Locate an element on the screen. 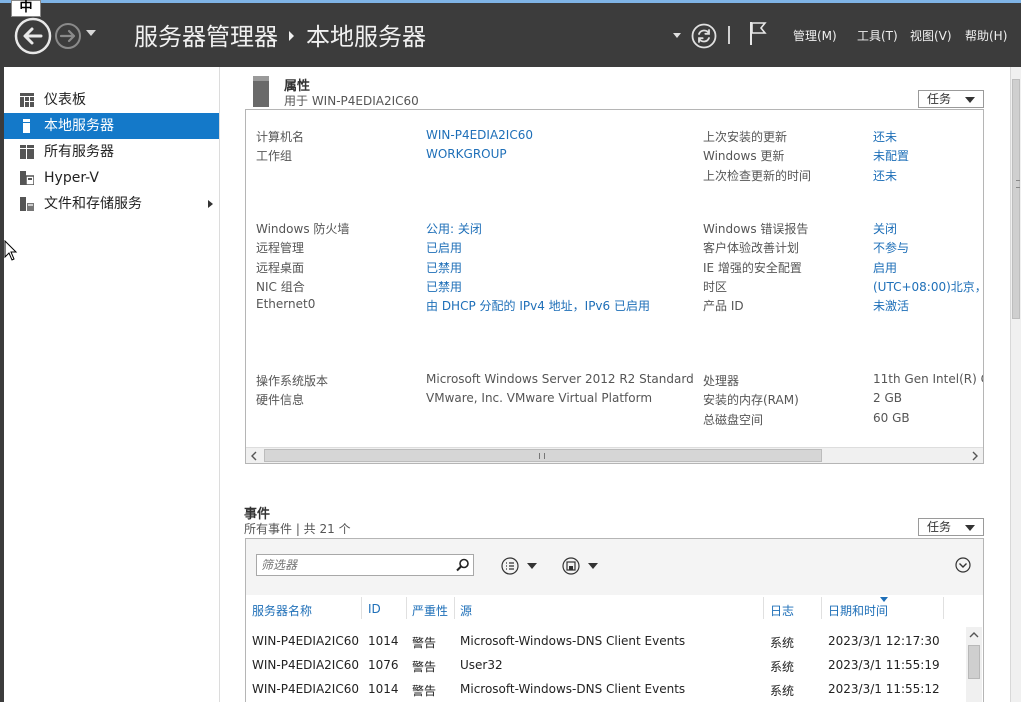 This screenshot has width=1021, height=702. server-icon is located at coordinates (26, 126).